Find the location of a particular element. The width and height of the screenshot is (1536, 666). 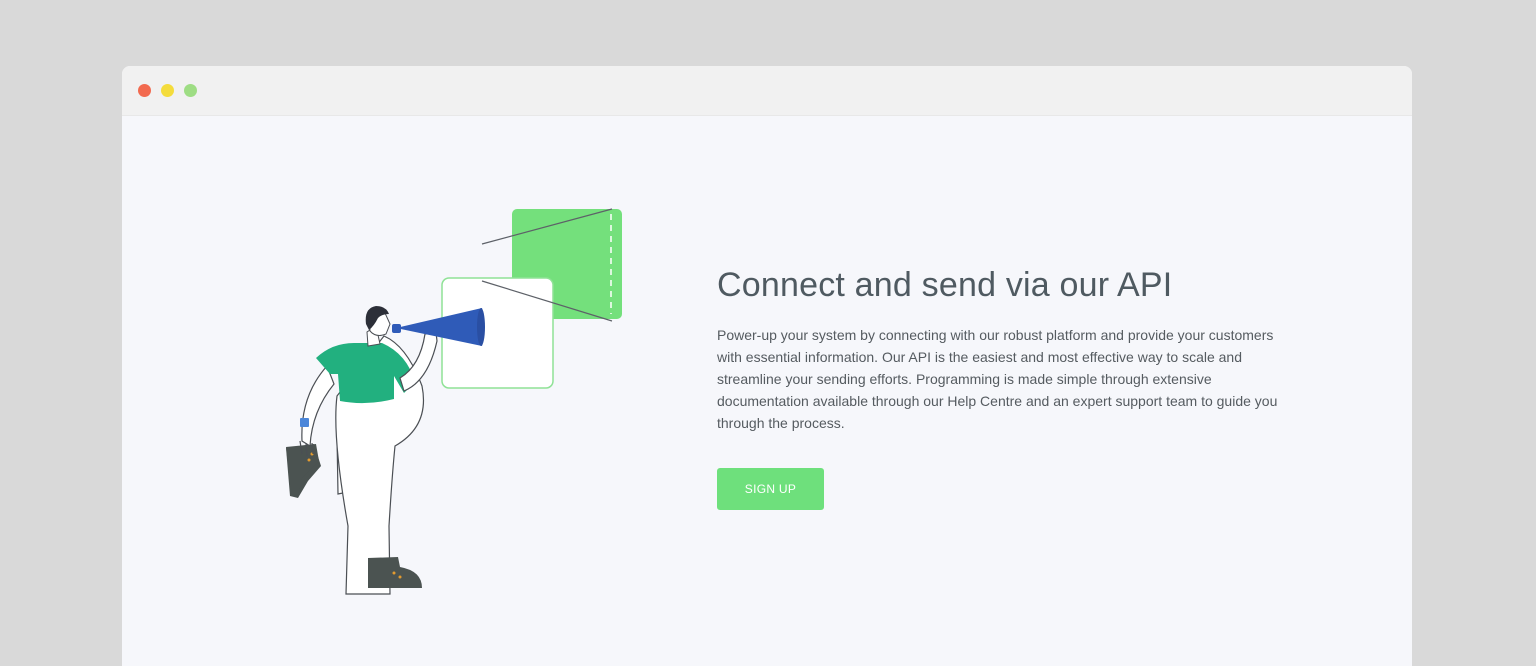

person-with-megaphone-icon is located at coordinates (462, 396).